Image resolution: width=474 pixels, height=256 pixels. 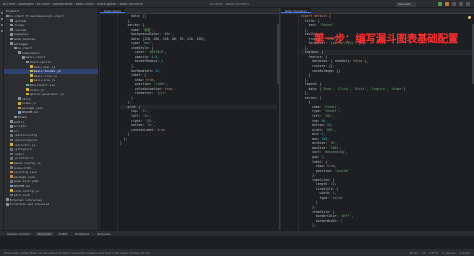 I want to click on code-token: maxSize:, so click(x=315, y=147).